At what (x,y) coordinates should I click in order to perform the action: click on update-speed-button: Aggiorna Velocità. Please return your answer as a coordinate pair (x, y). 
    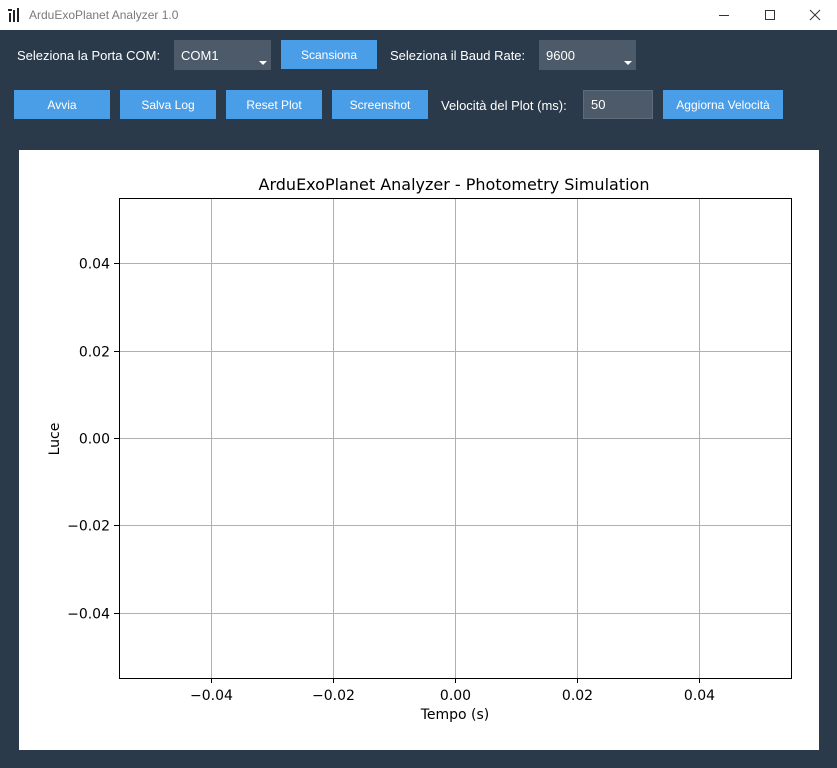
    Looking at the image, I should click on (723, 104).